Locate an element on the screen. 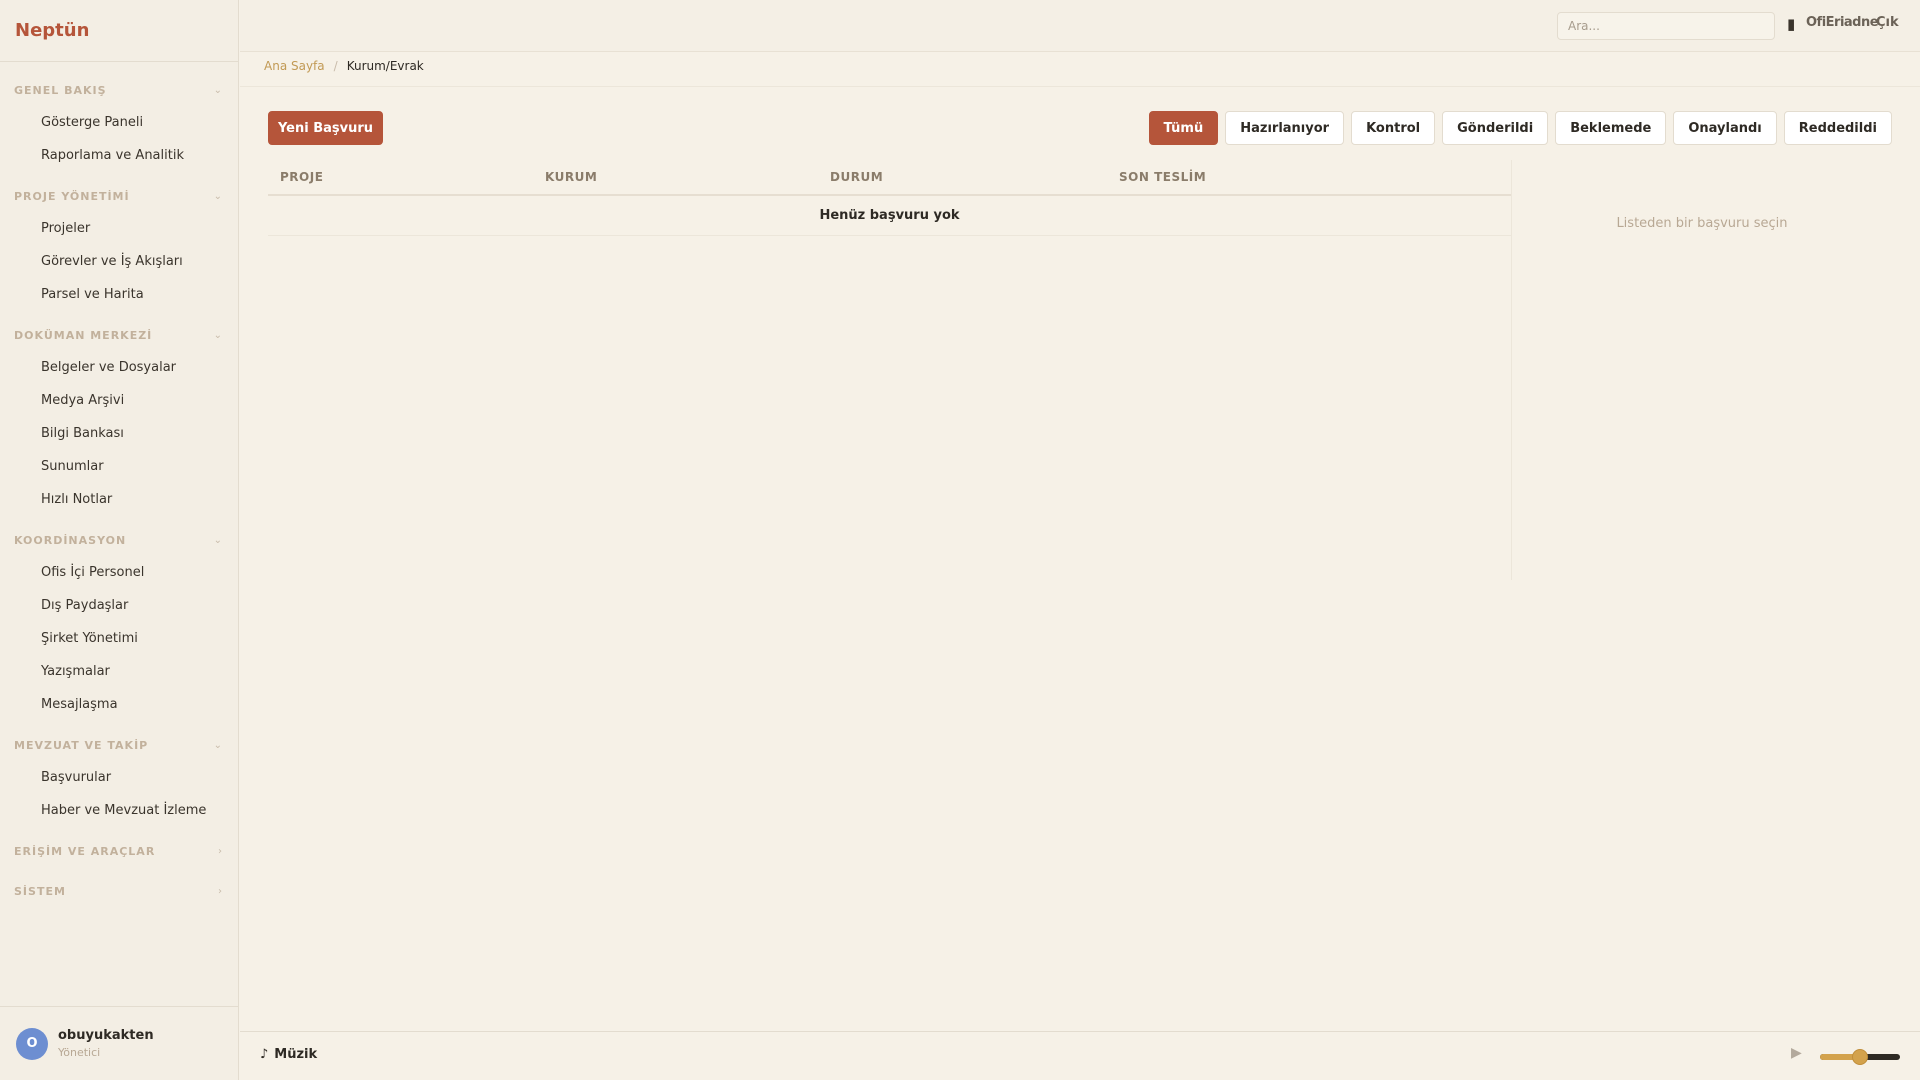 The height and width of the screenshot is (1080, 1920). sidebar-item-haber-ve-mevzuat-izleme: Haber ve Mevzuat İzleme is located at coordinates (119, 810).